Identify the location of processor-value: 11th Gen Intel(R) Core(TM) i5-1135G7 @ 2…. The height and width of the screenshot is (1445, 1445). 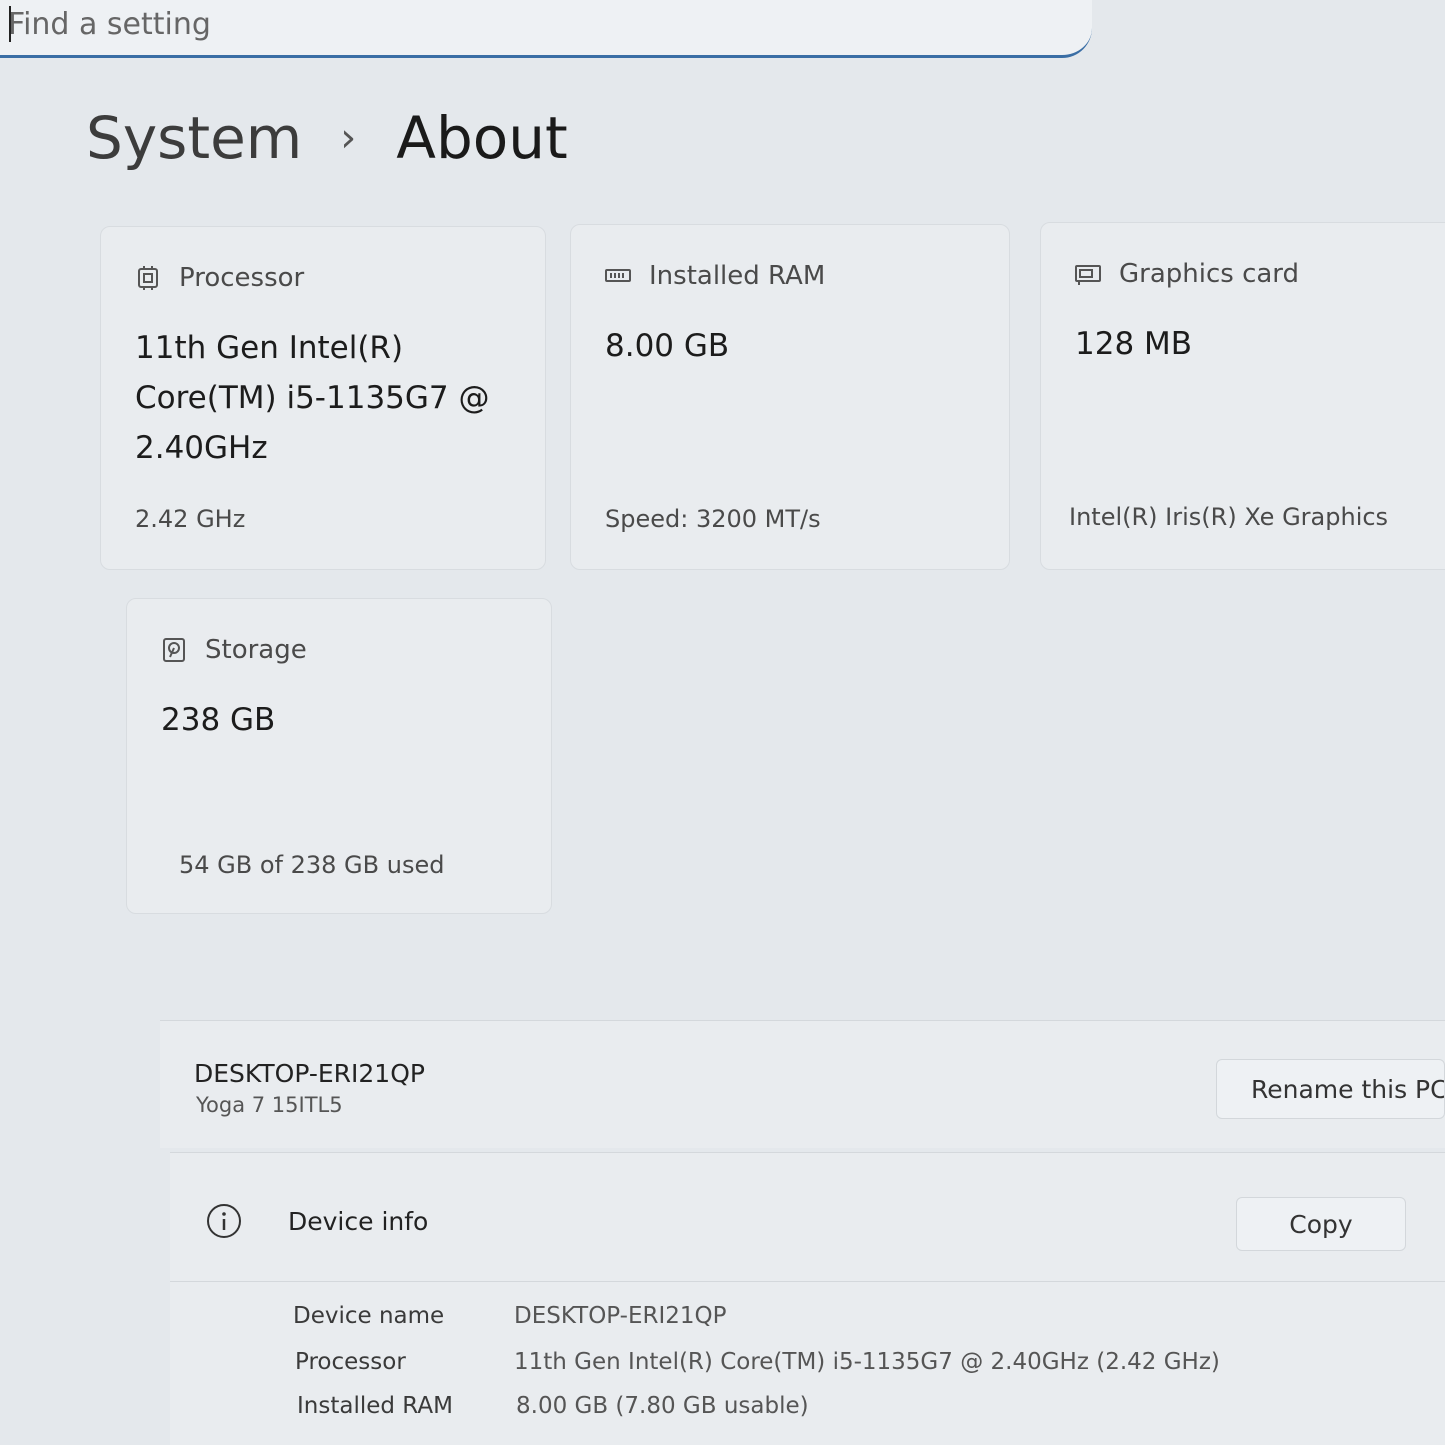
(312, 398).